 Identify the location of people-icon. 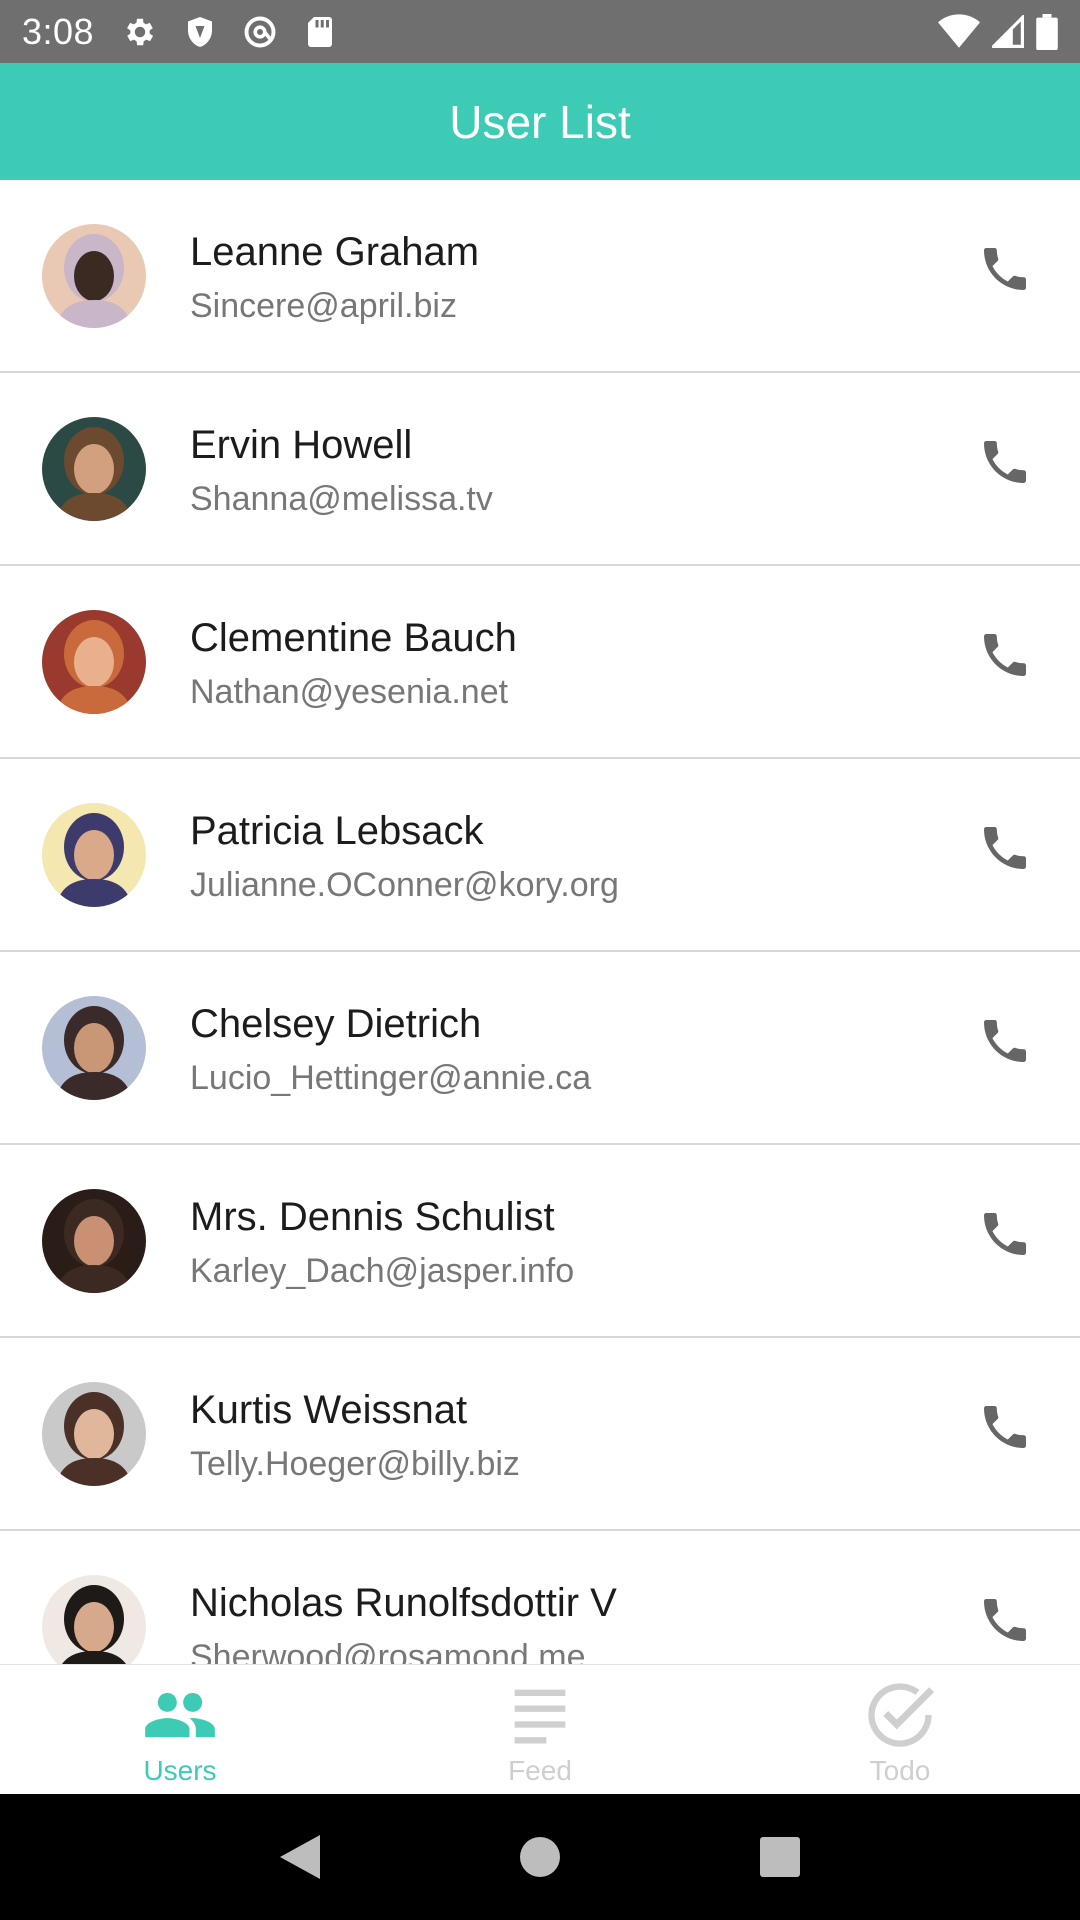
(180, 1715).